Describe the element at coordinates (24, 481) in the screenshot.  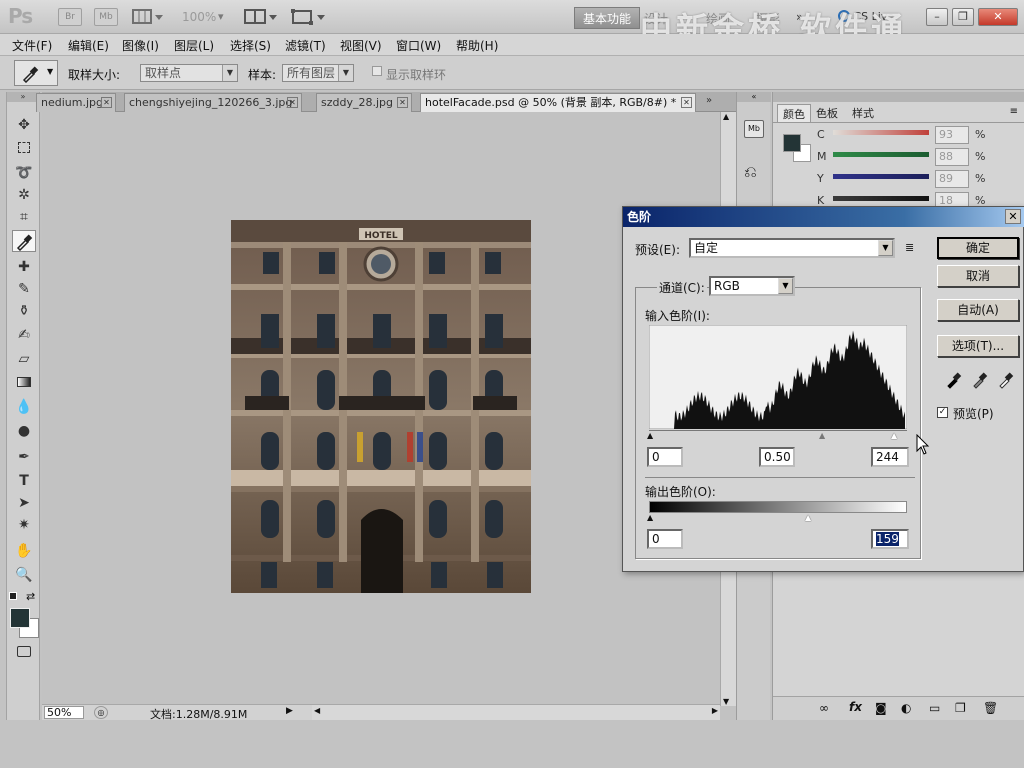
I see `type-tool-icon: T` at that location.